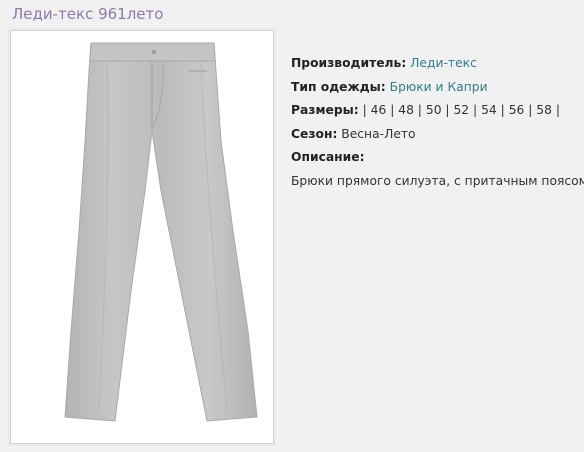 The image size is (584, 452). I want to click on manufacturer-row: Производитель: Леди-текс, so click(437, 64).